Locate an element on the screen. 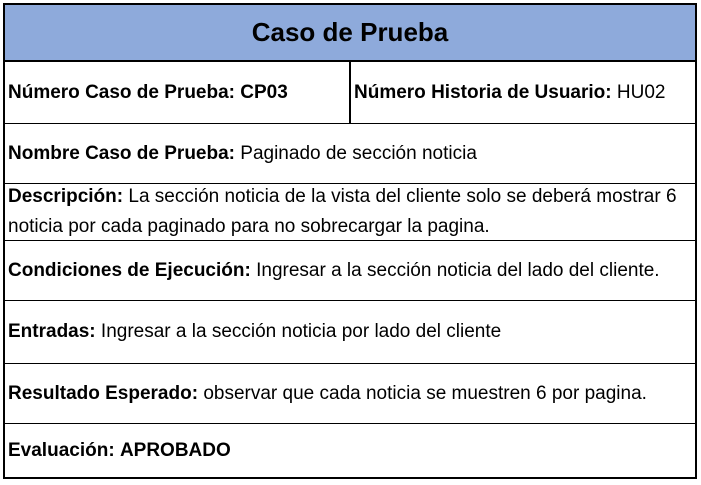 This screenshot has height=485, width=701. user-story-number-value: HU02 is located at coordinates (641, 92).